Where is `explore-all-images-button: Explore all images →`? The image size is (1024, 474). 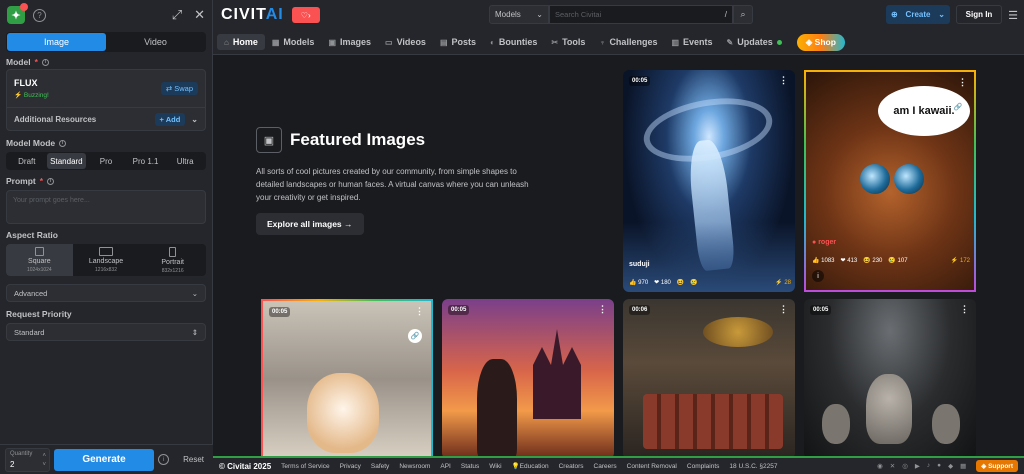 explore-all-images-button: Explore all images → is located at coordinates (310, 224).